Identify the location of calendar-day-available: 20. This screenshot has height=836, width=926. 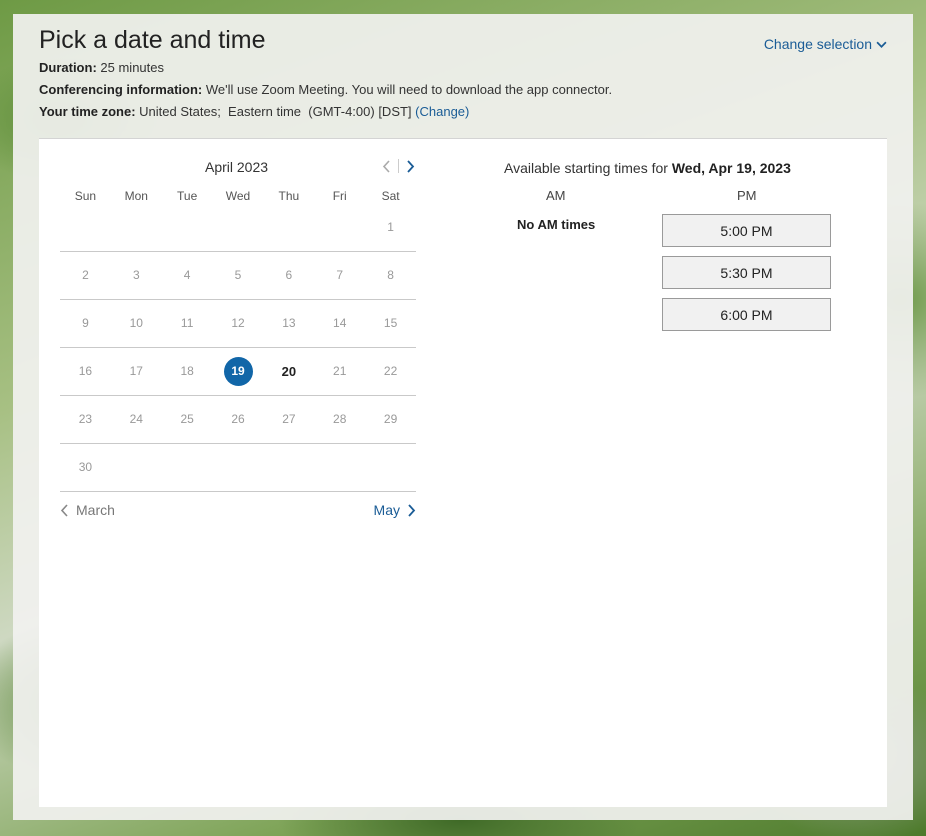
(288, 371).